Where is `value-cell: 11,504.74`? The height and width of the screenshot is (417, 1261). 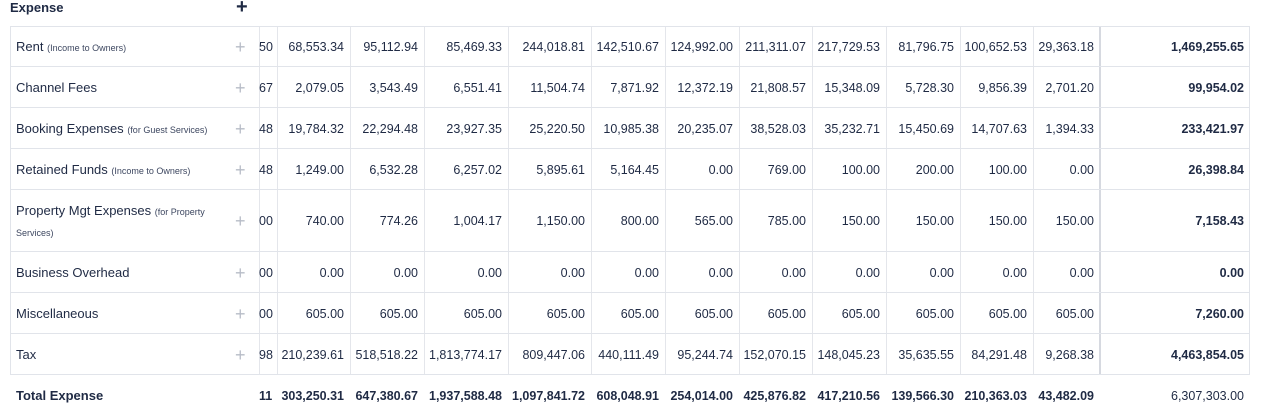
value-cell: 11,504.74 is located at coordinates (557, 88).